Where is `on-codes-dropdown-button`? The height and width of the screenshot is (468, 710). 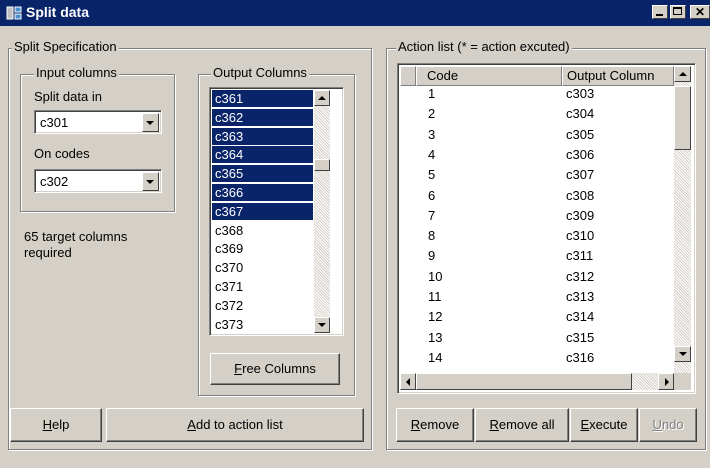 on-codes-dropdown-button is located at coordinates (150, 181).